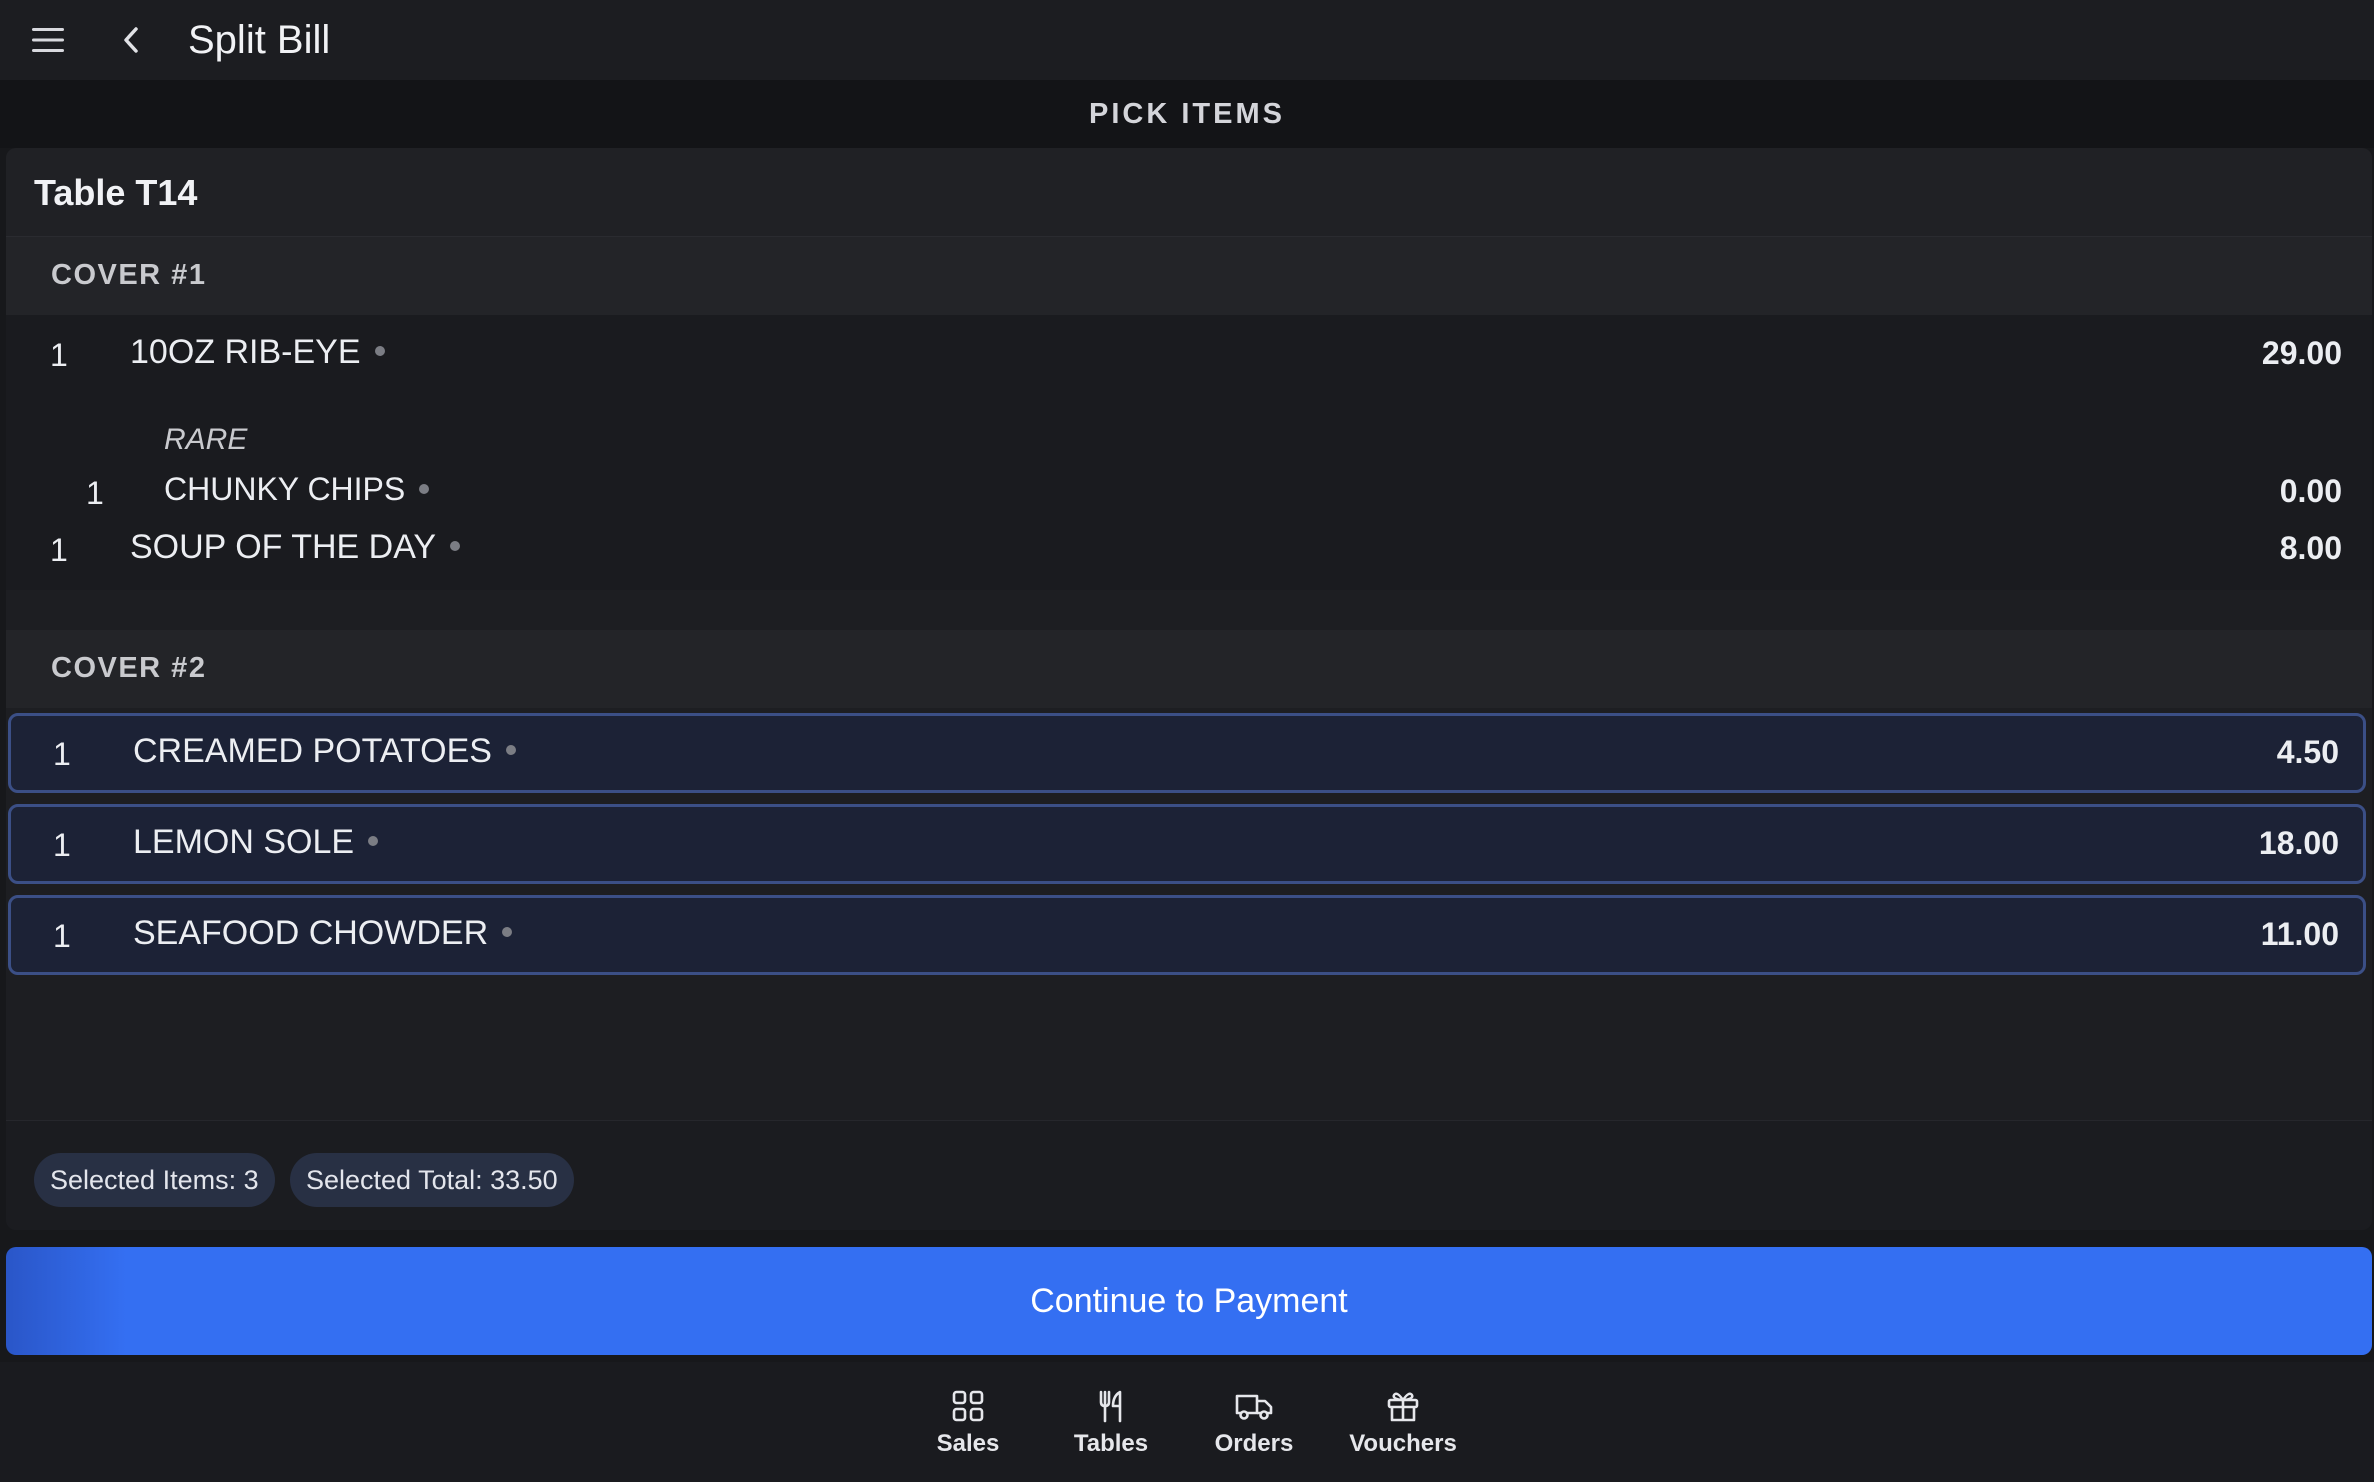 Image resolution: width=2374 pixels, height=1482 pixels. What do you see at coordinates (1187, 844) in the screenshot?
I see `bill-item-row-selected: 1 LEMON SOLE 18.00` at bounding box center [1187, 844].